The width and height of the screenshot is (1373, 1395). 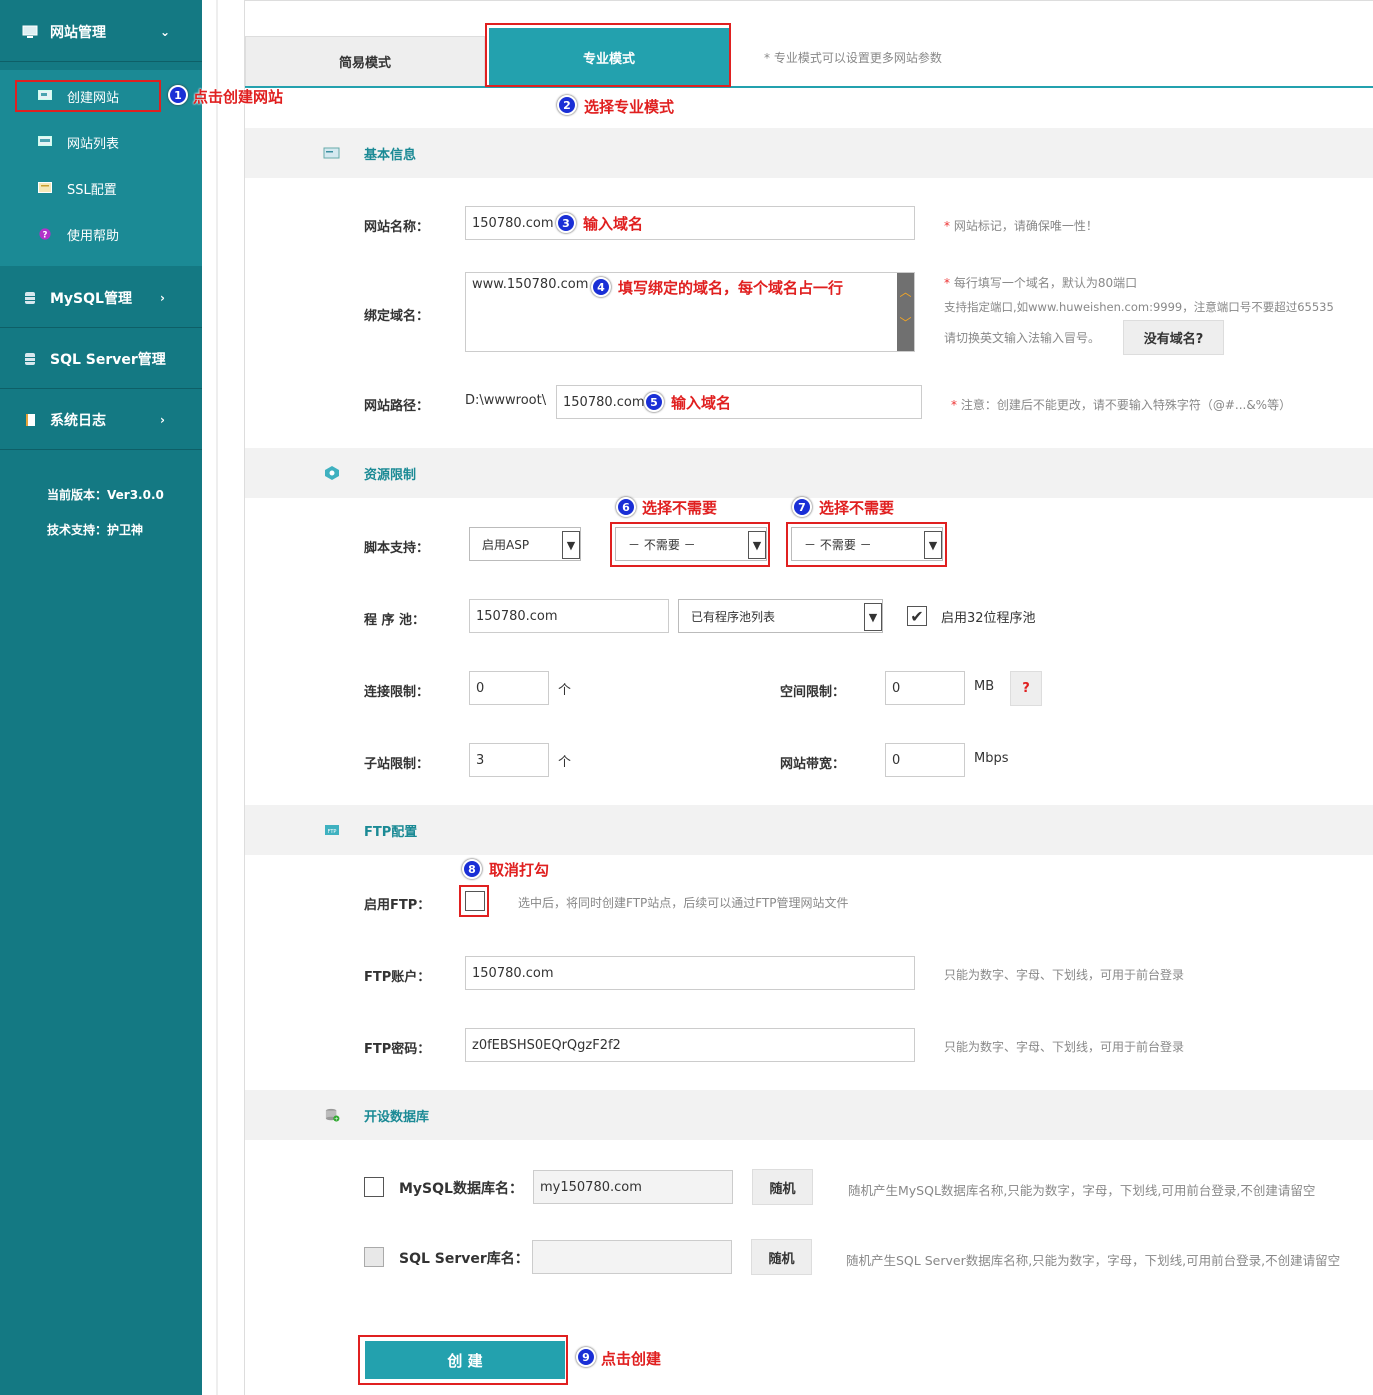 What do you see at coordinates (569, 616) in the screenshot?
I see `app-pool-input: 150780.com` at bounding box center [569, 616].